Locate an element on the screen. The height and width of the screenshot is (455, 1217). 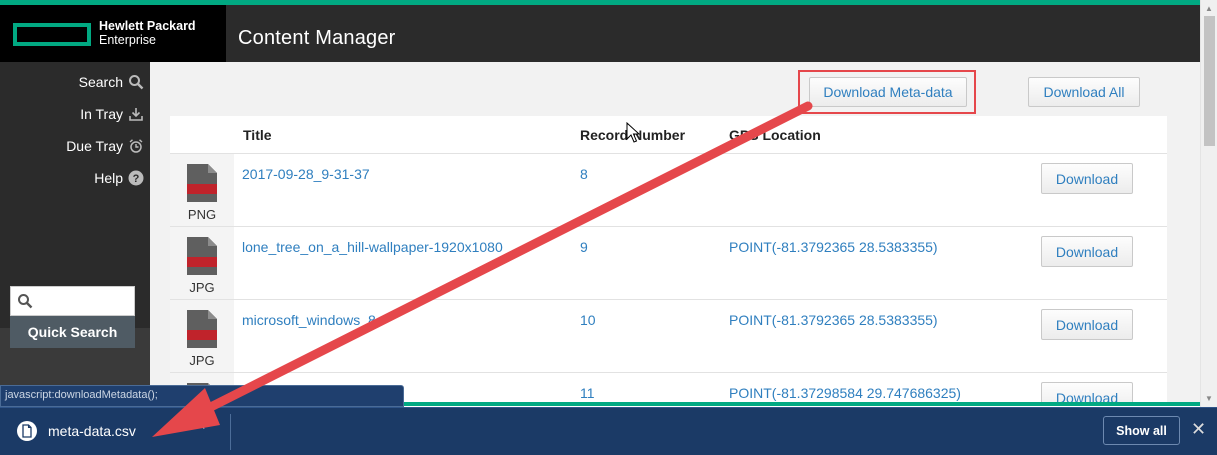
column-header-gps-location: GPS Location is located at coordinates (775, 135).